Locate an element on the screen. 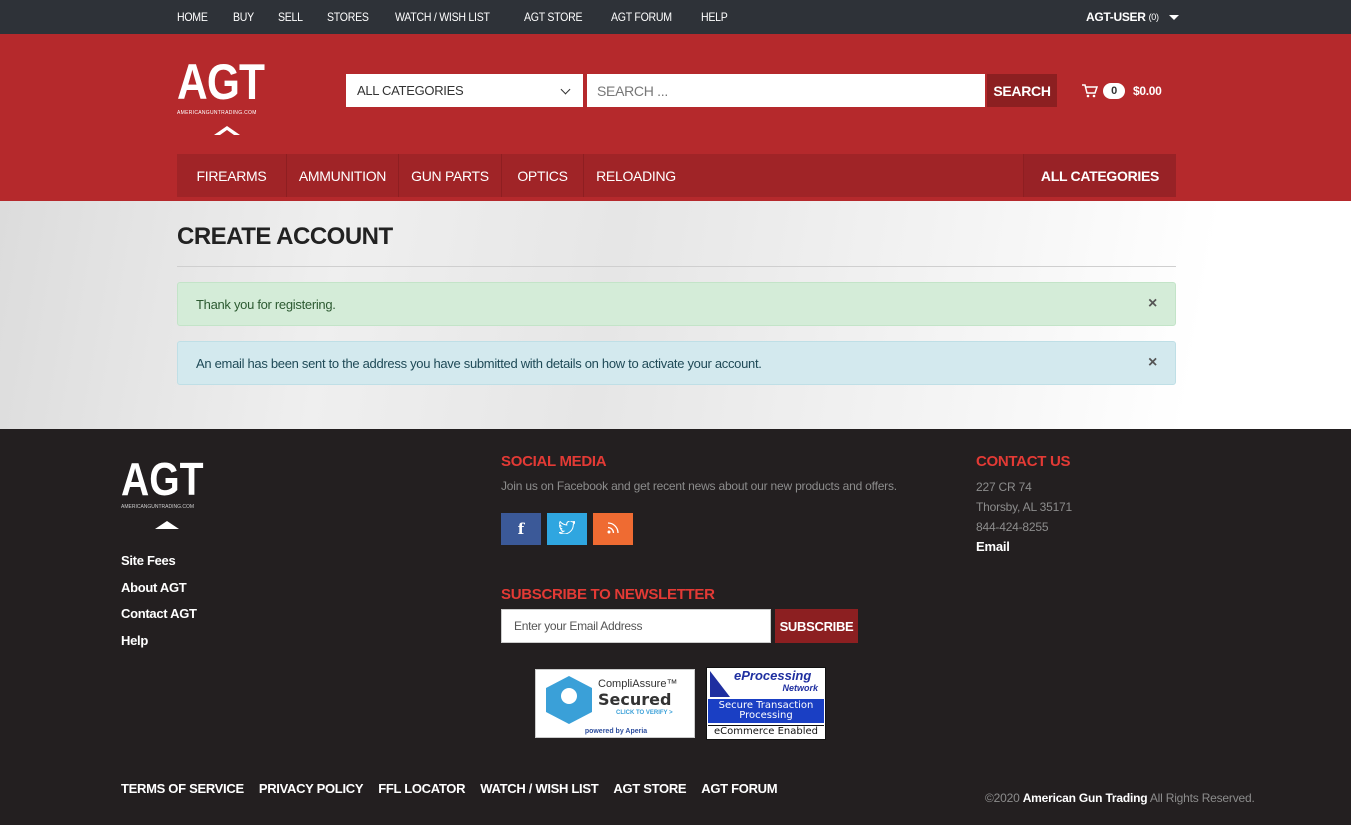 This screenshot has width=1351, height=825. top-nav-stores: STORES is located at coordinates (348, 17).